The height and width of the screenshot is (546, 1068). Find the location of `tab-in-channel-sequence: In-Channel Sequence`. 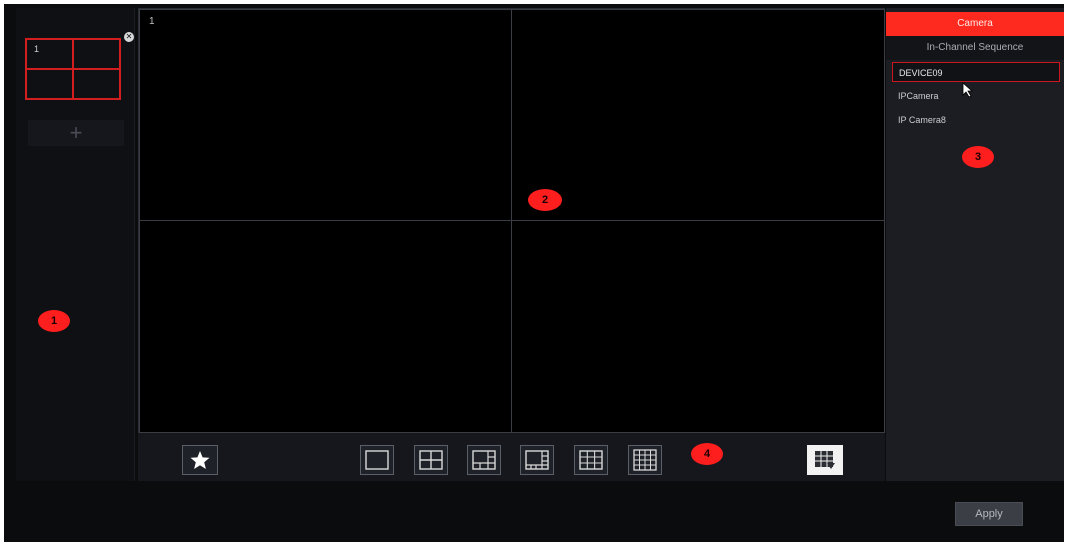

tab-in-channel-sequence: In-Channel Sequence is located at coordinates (975, 48).